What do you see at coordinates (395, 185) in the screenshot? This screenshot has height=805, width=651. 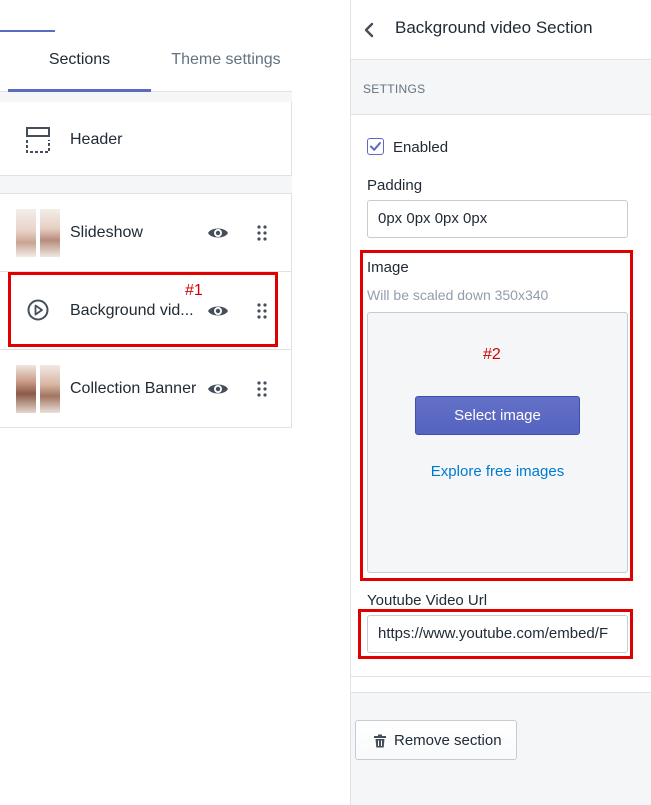 I see `padding-label: Padding` at bounding box center [395, 185].